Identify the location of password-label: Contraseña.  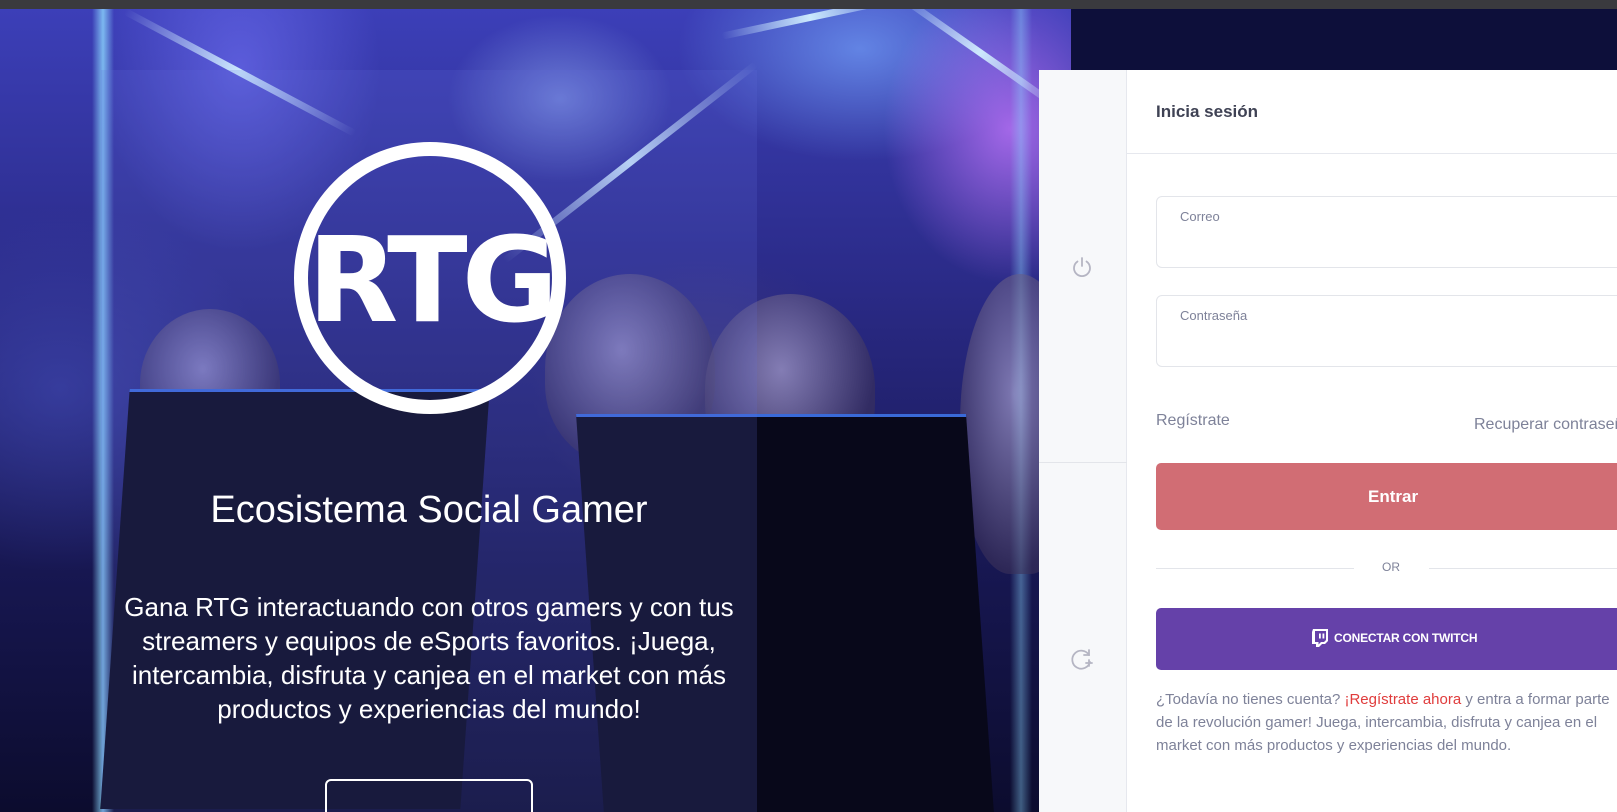
(1214, 315).